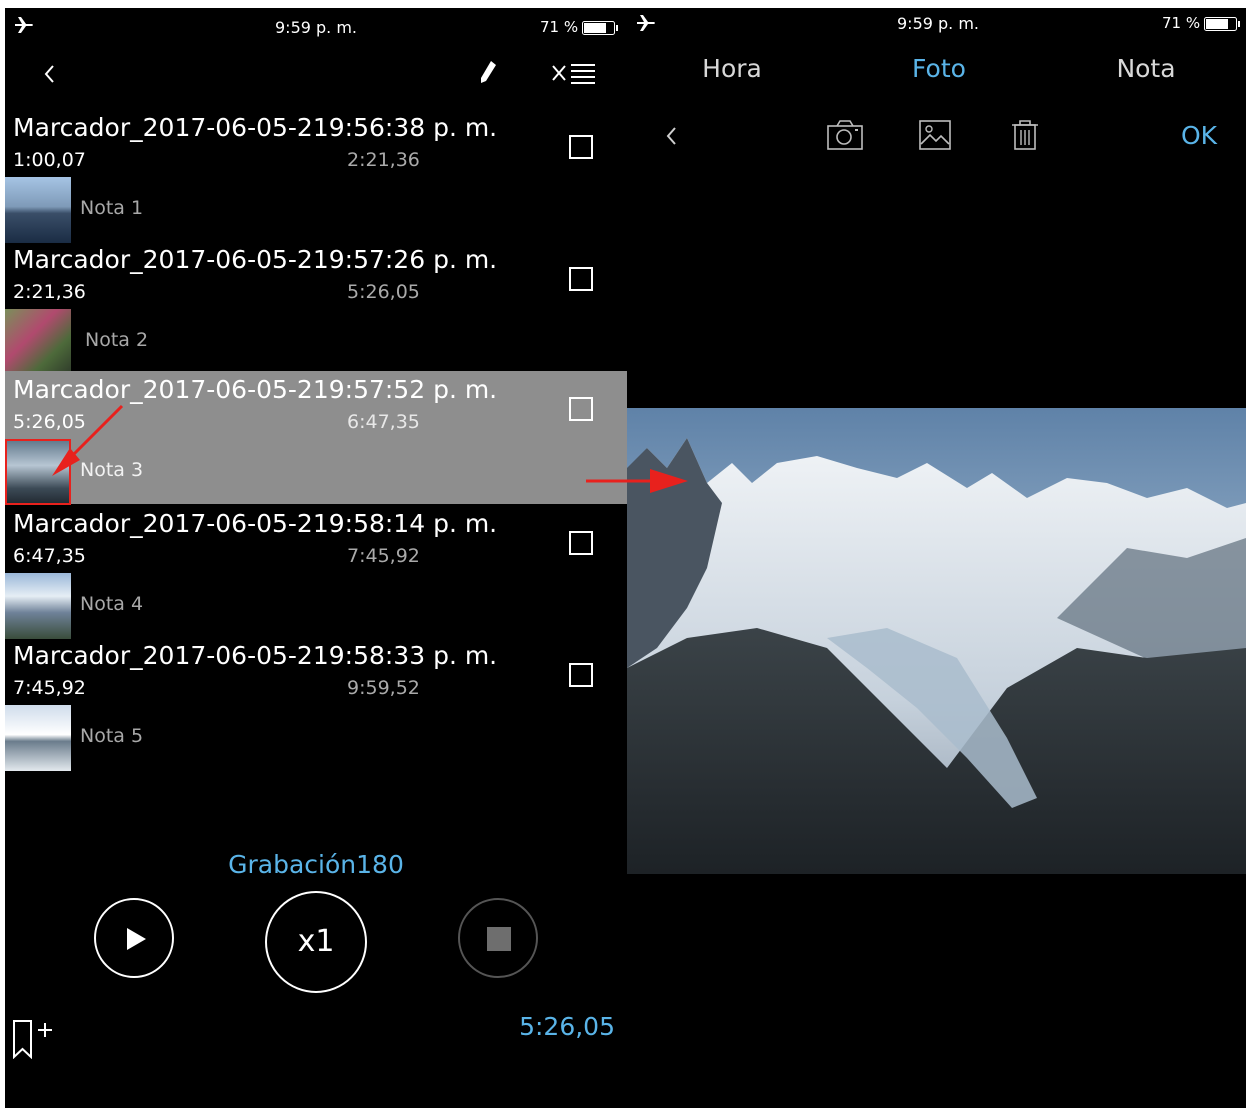  I want to click on annotation-arrows, so click(370, 448).